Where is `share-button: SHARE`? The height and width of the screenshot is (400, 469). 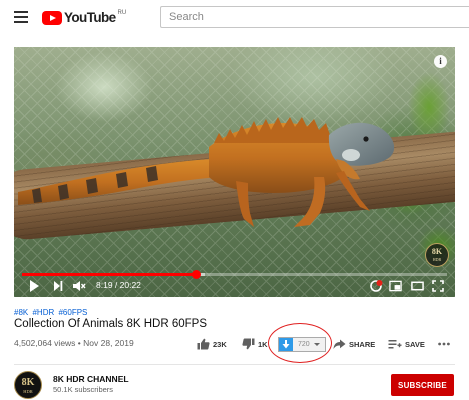 share-button: SHARE is located at coordinates (354, 344).